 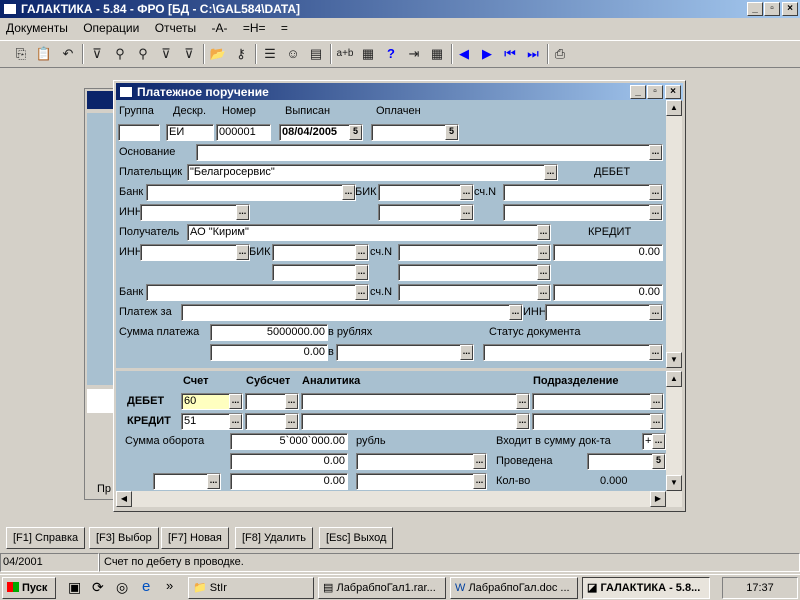 What do you see at coordinates (533, 54) in the screenshot?
I see `last-icon: ⏭` at bounding box center [533, 54].